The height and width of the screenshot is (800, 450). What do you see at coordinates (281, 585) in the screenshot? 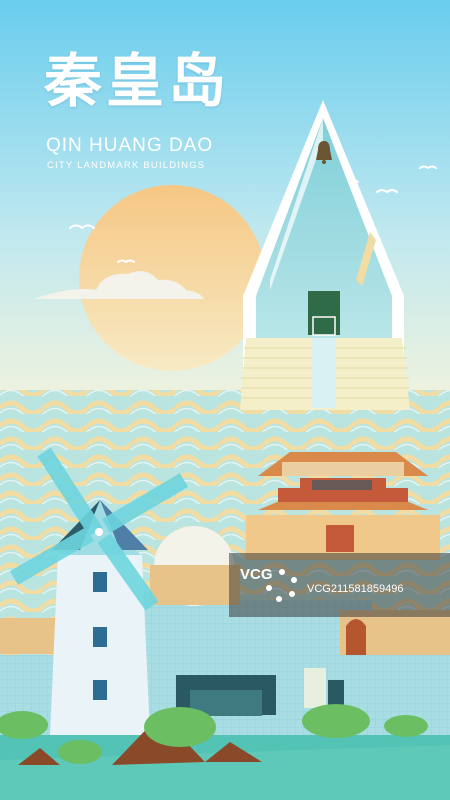
I see `camera-lens-icon` at bounding box center [281, 585].